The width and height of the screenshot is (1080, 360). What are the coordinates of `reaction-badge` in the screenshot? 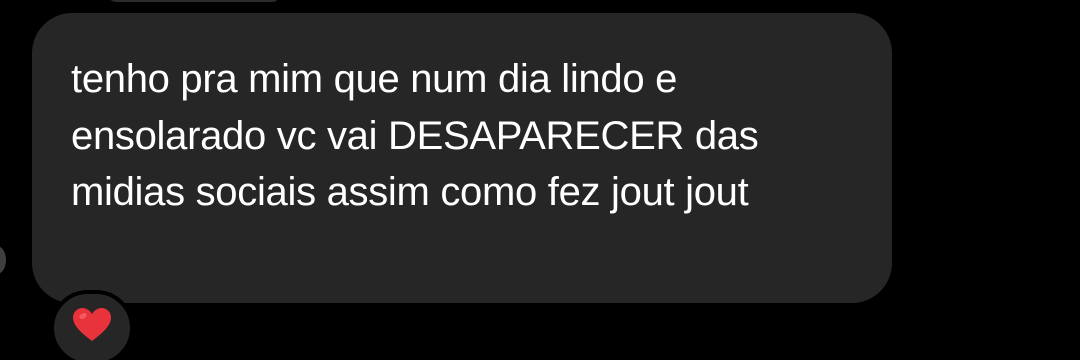 It's located at (92, 325).